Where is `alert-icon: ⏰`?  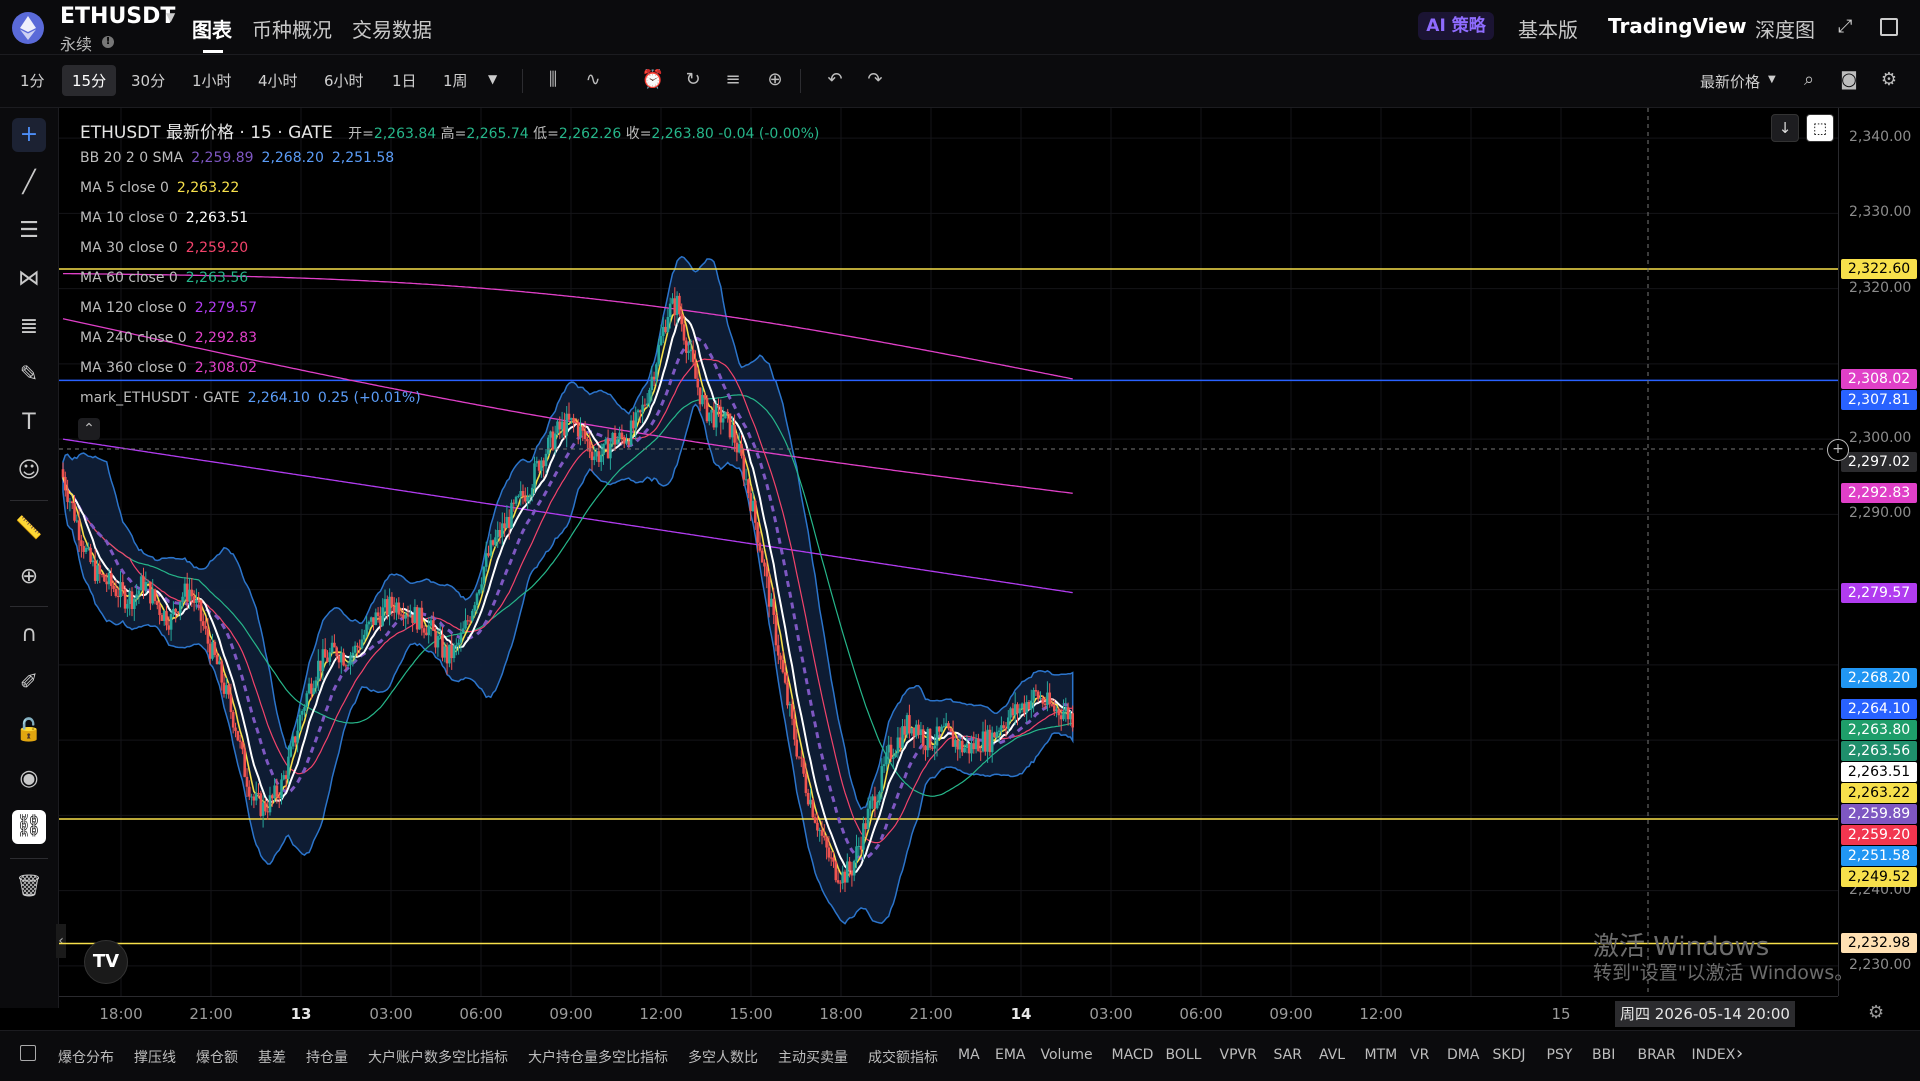 alert-icon: ⏰ is located at coordinates (653, 80).